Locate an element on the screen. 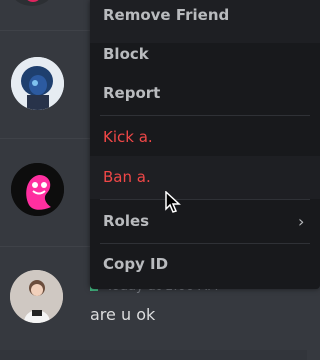  menu-item-roles: Roles is located at coordinates (126, 221).